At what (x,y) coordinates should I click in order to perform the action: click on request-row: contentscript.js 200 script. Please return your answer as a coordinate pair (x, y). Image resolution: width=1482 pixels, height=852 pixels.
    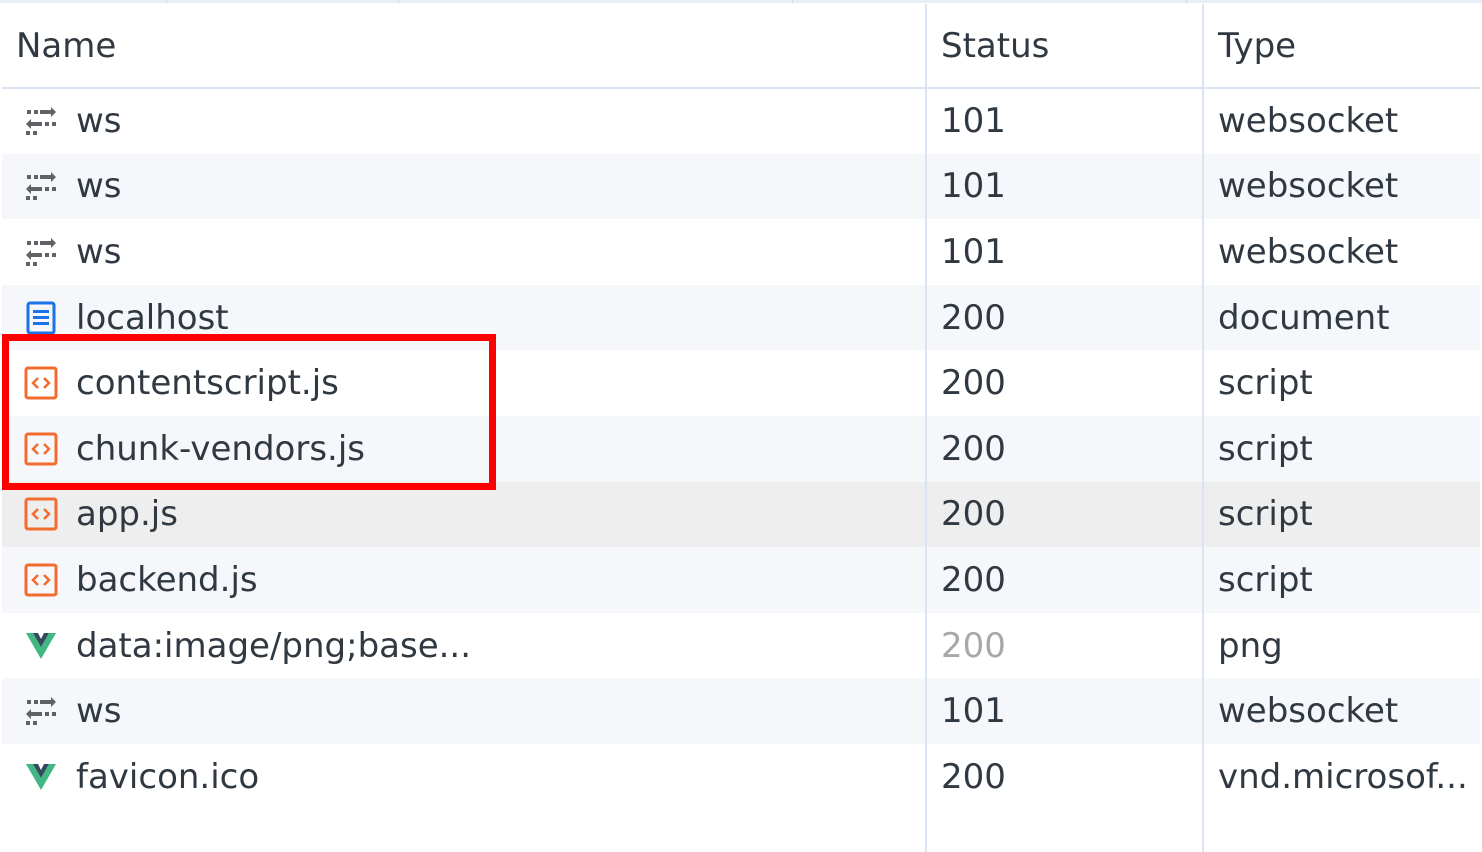
    Looking at the image, I should click on (741, 383).